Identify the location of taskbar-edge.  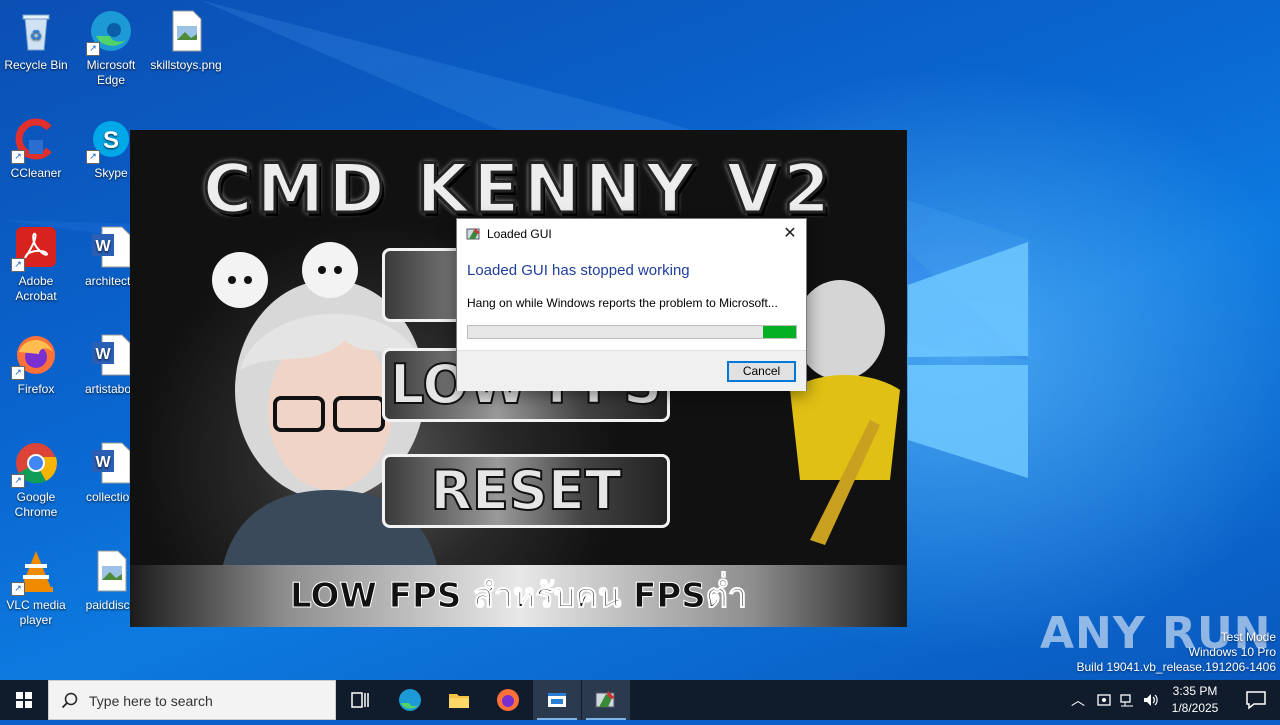
(410, 700).